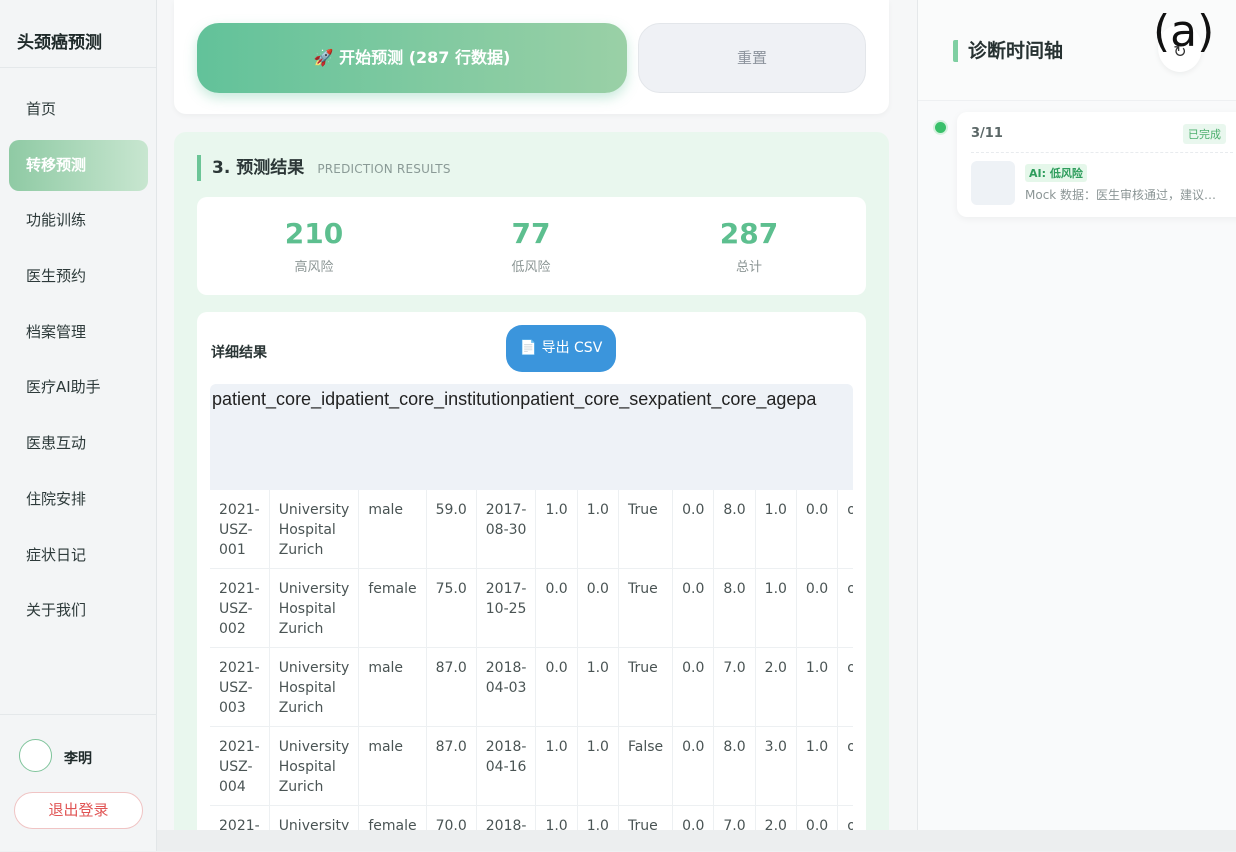 Image resolution: width=1236 pixels, height=852 pixels. What do you see at coordinates (384, 169) in the screenshot?
I see `results-subtitle: PREDICTION RESULTS` at bounding box center [384, 169].